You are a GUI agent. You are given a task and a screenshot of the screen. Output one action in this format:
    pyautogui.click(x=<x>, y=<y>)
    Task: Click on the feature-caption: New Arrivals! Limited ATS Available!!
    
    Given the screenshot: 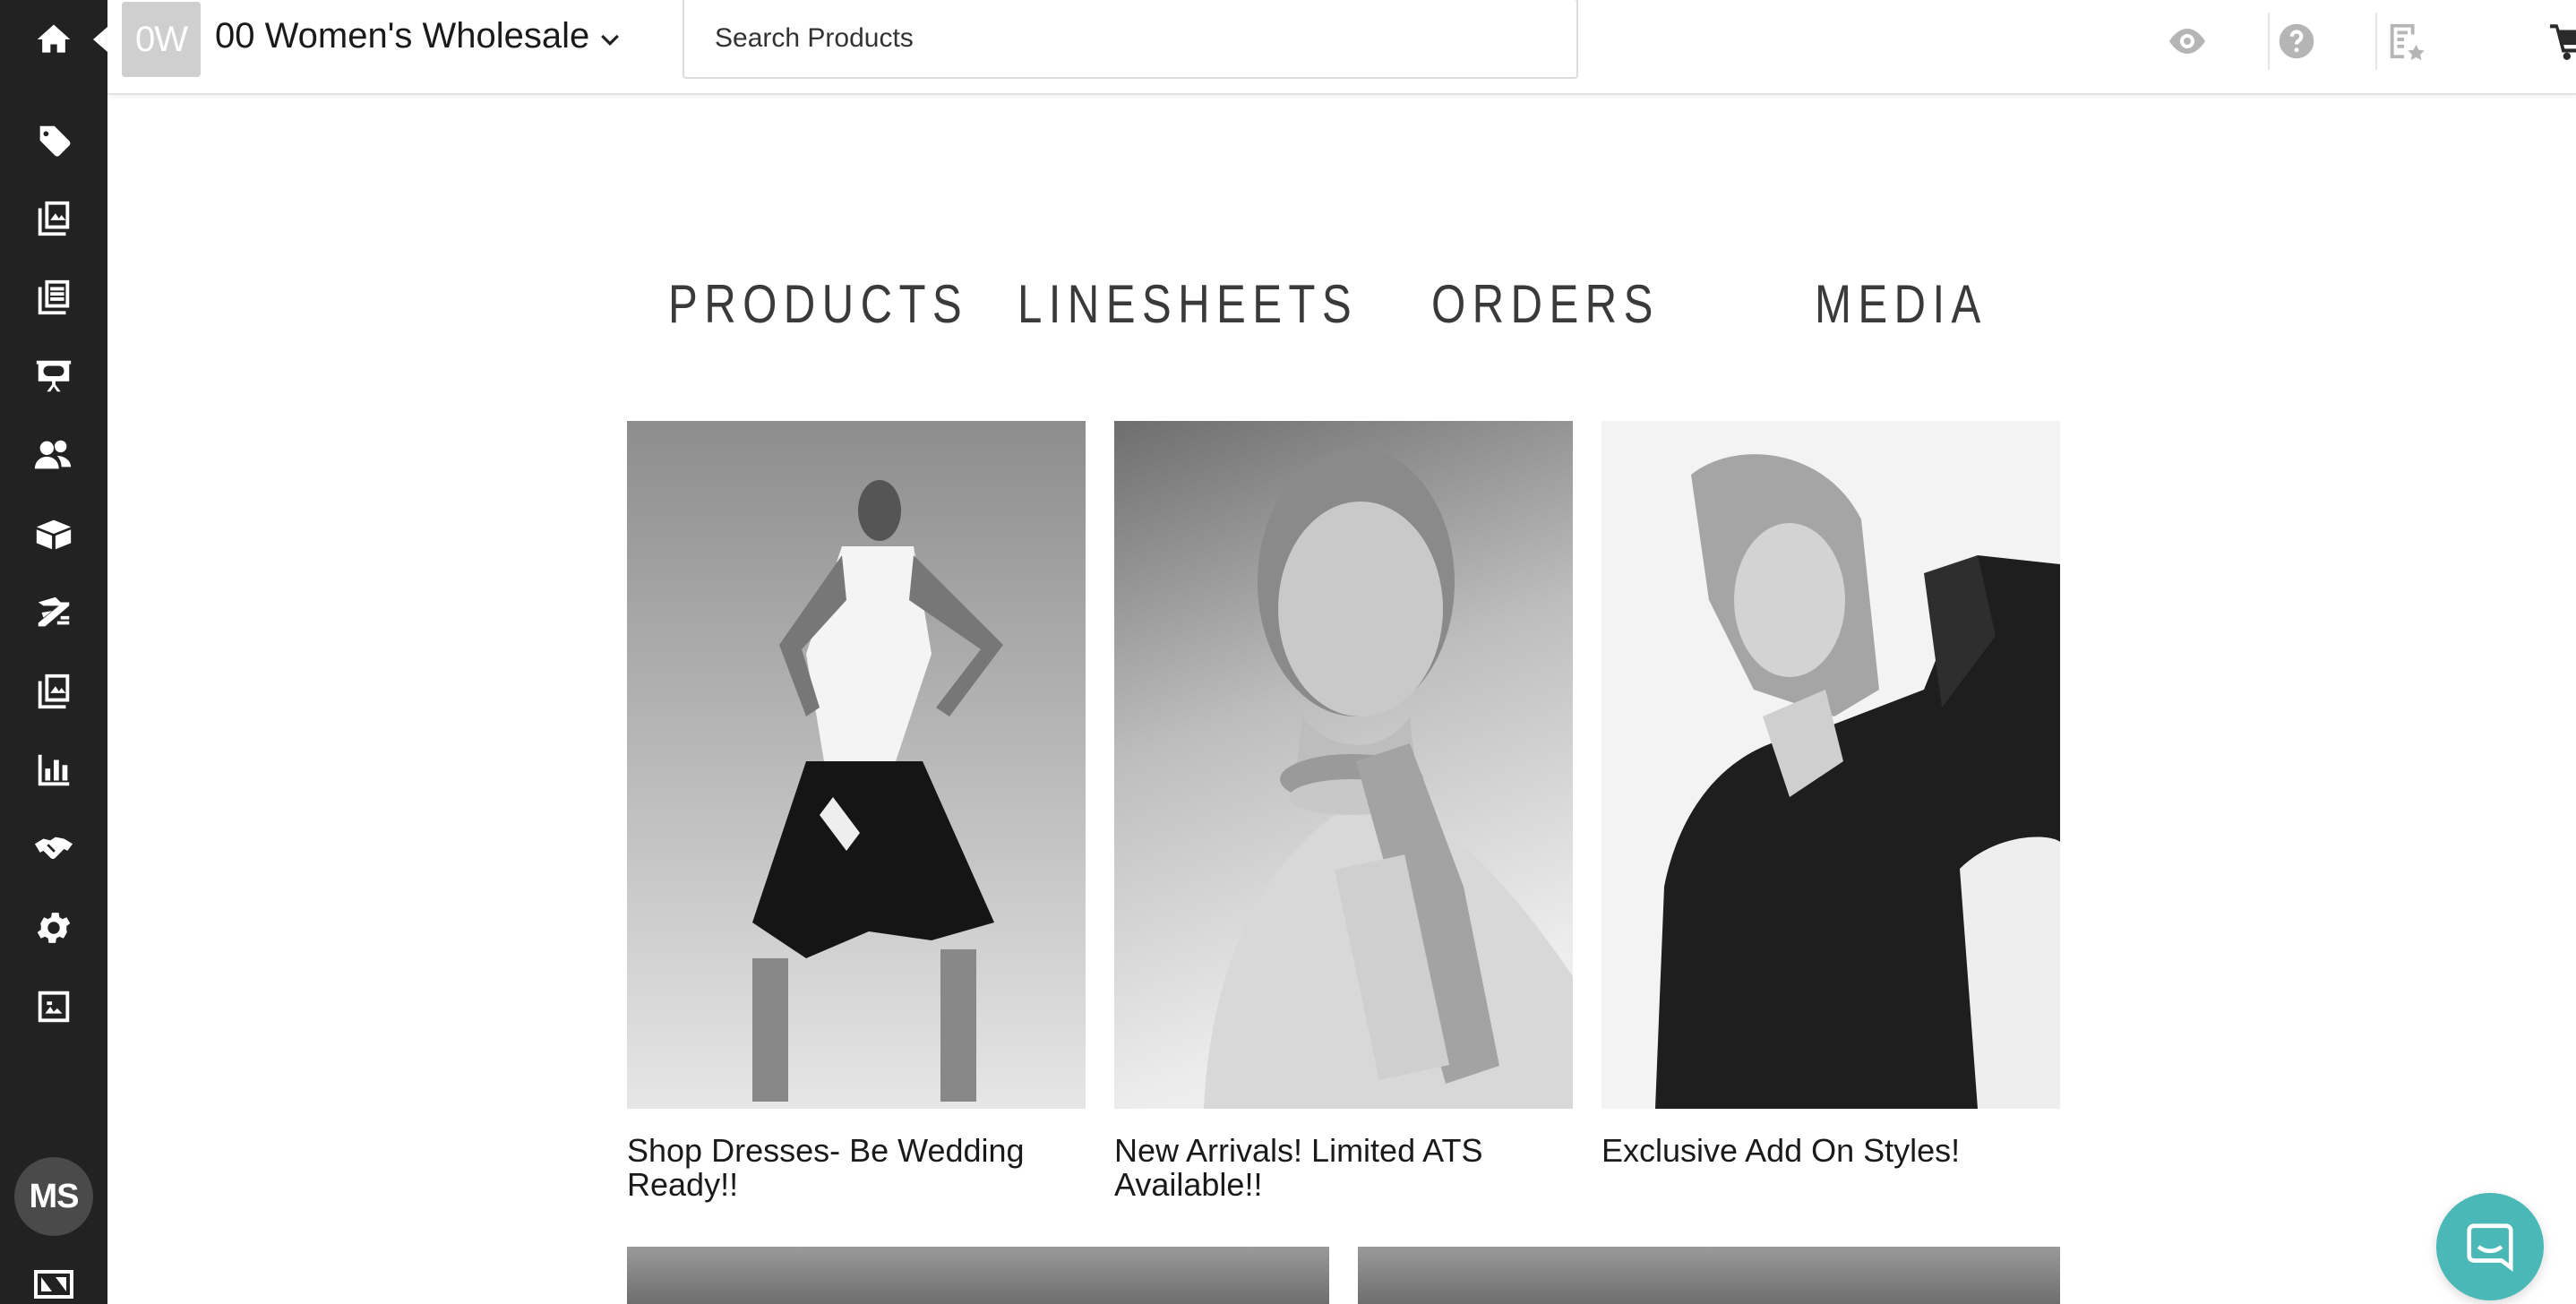 What is the action you would take?
    pyautogui.click(x=1343, y=1168)
    